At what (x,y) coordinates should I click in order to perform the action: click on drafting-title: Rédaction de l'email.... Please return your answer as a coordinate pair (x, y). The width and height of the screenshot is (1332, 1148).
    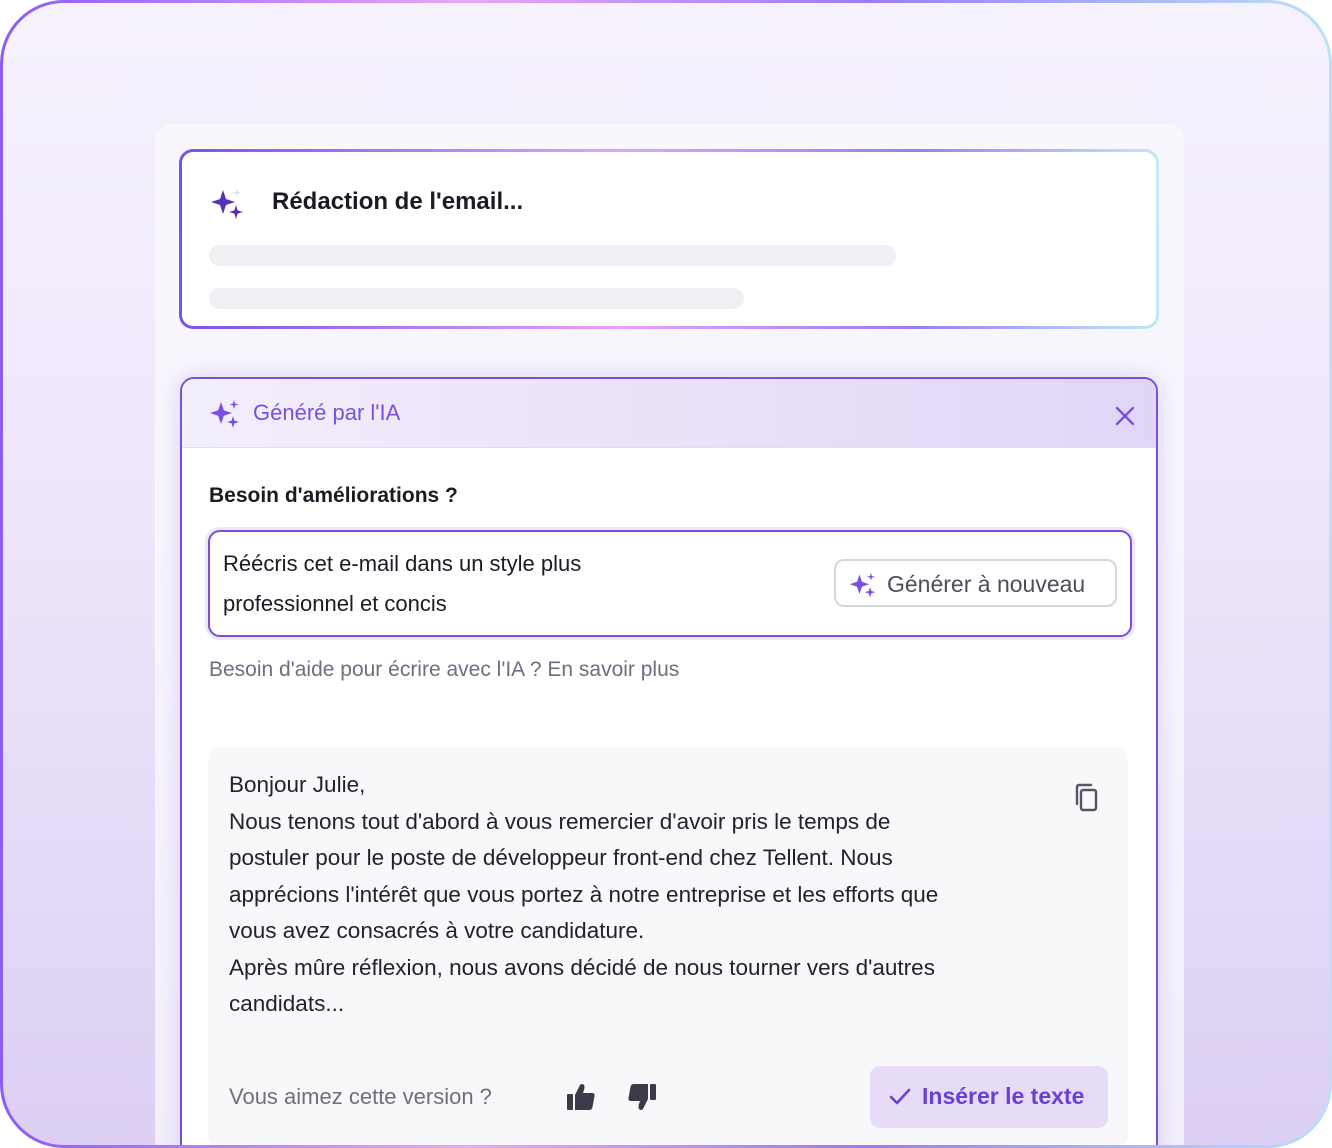
    Looking at the image, I should click on (398, 201).